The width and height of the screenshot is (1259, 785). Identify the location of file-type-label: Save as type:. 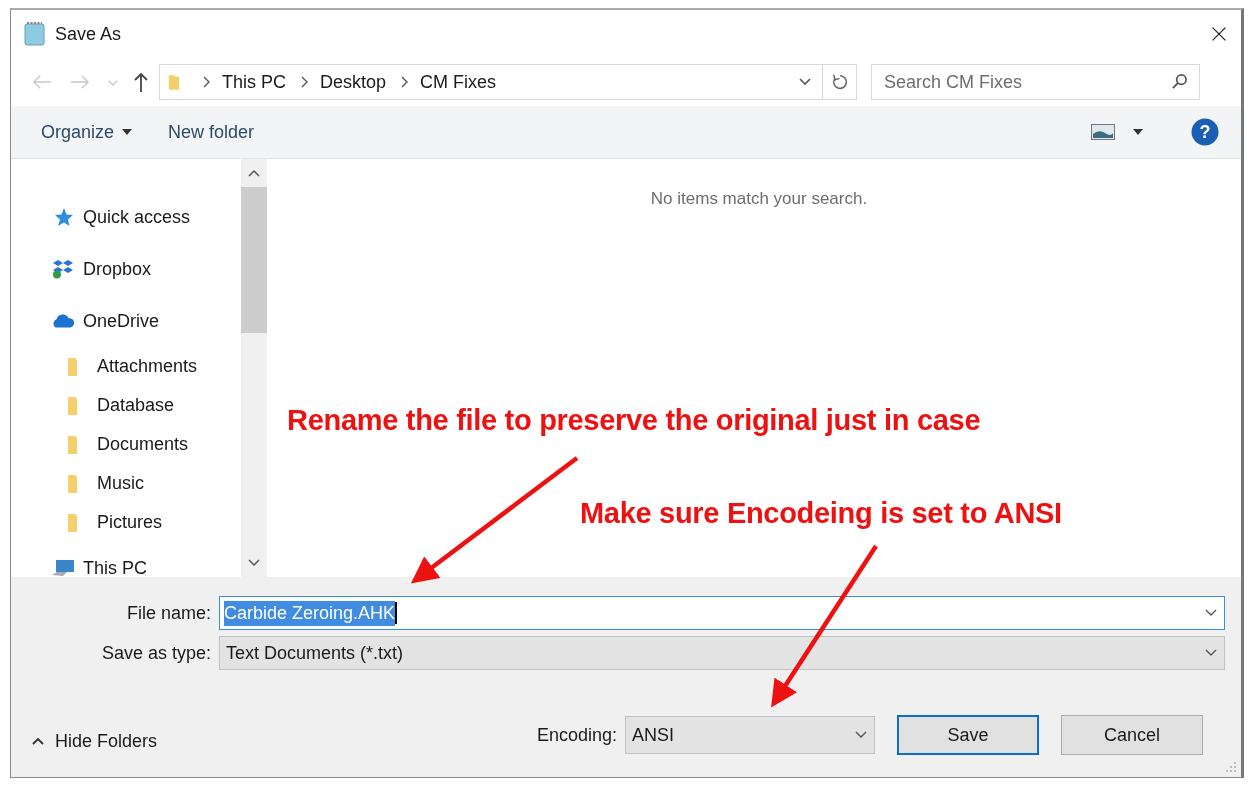
(156, 653).